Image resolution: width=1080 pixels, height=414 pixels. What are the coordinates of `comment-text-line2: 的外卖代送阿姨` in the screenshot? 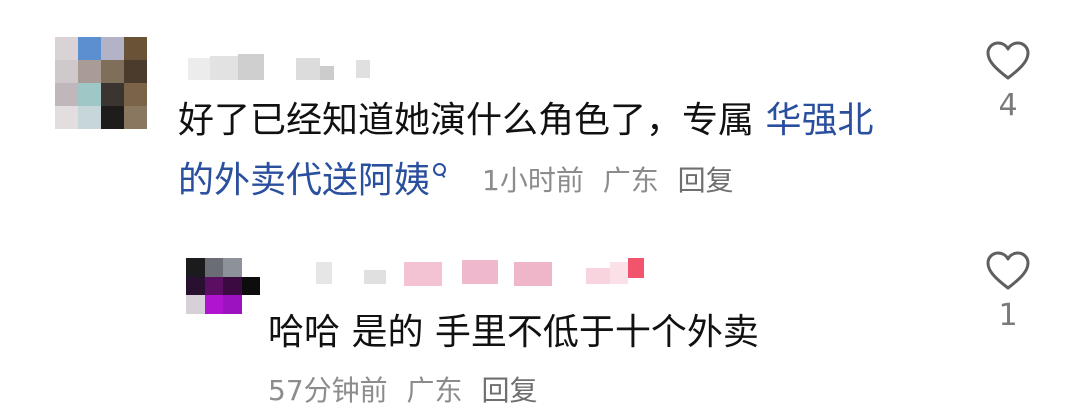 It's located at (312, 181).